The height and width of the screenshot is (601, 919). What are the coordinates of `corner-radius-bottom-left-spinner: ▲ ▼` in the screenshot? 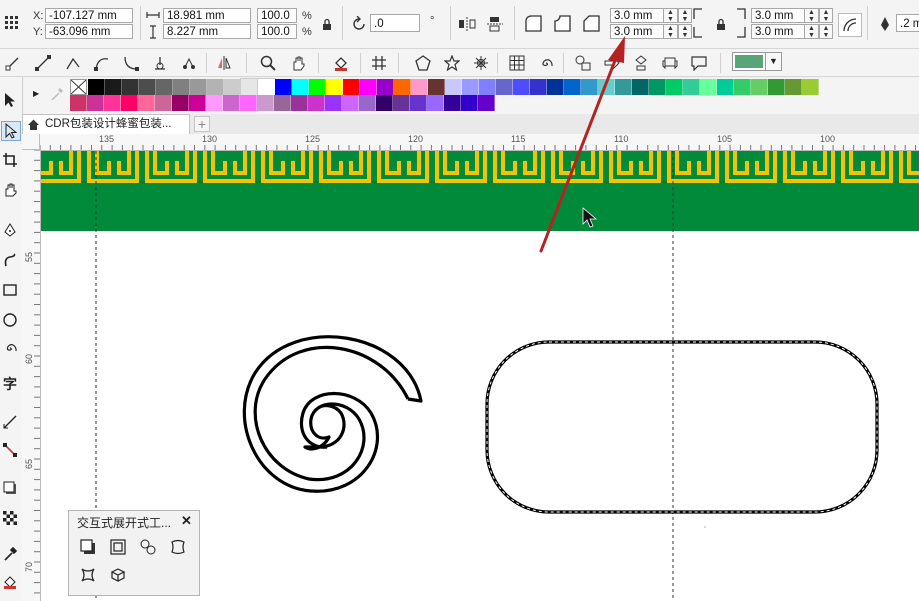 It's located at (671, 31).